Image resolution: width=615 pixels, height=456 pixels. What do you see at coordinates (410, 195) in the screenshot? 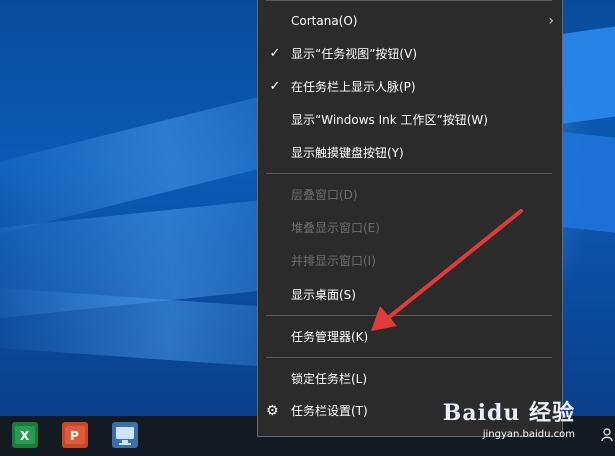
I see `menu-item-cascade-windows: 层叠窗口(D)` at bounding box center [410, 195].